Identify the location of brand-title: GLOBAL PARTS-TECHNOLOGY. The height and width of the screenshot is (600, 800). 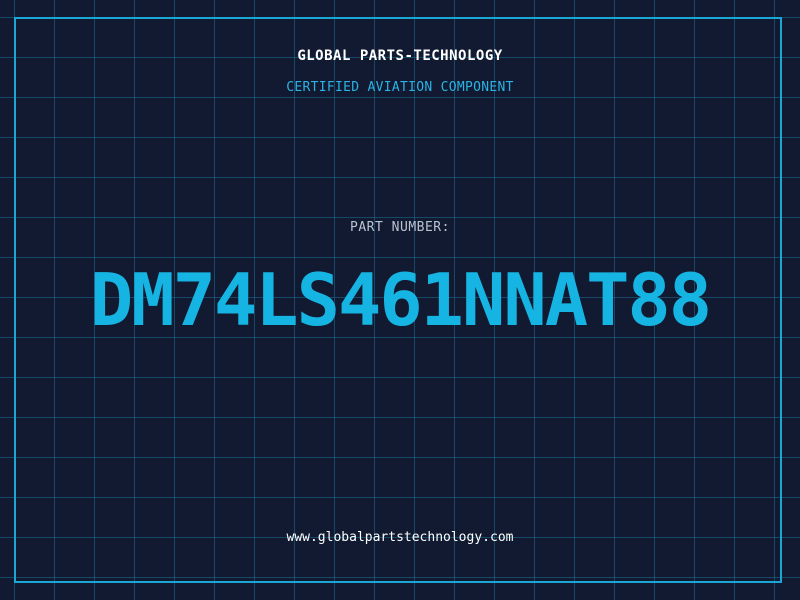
(400, 56).